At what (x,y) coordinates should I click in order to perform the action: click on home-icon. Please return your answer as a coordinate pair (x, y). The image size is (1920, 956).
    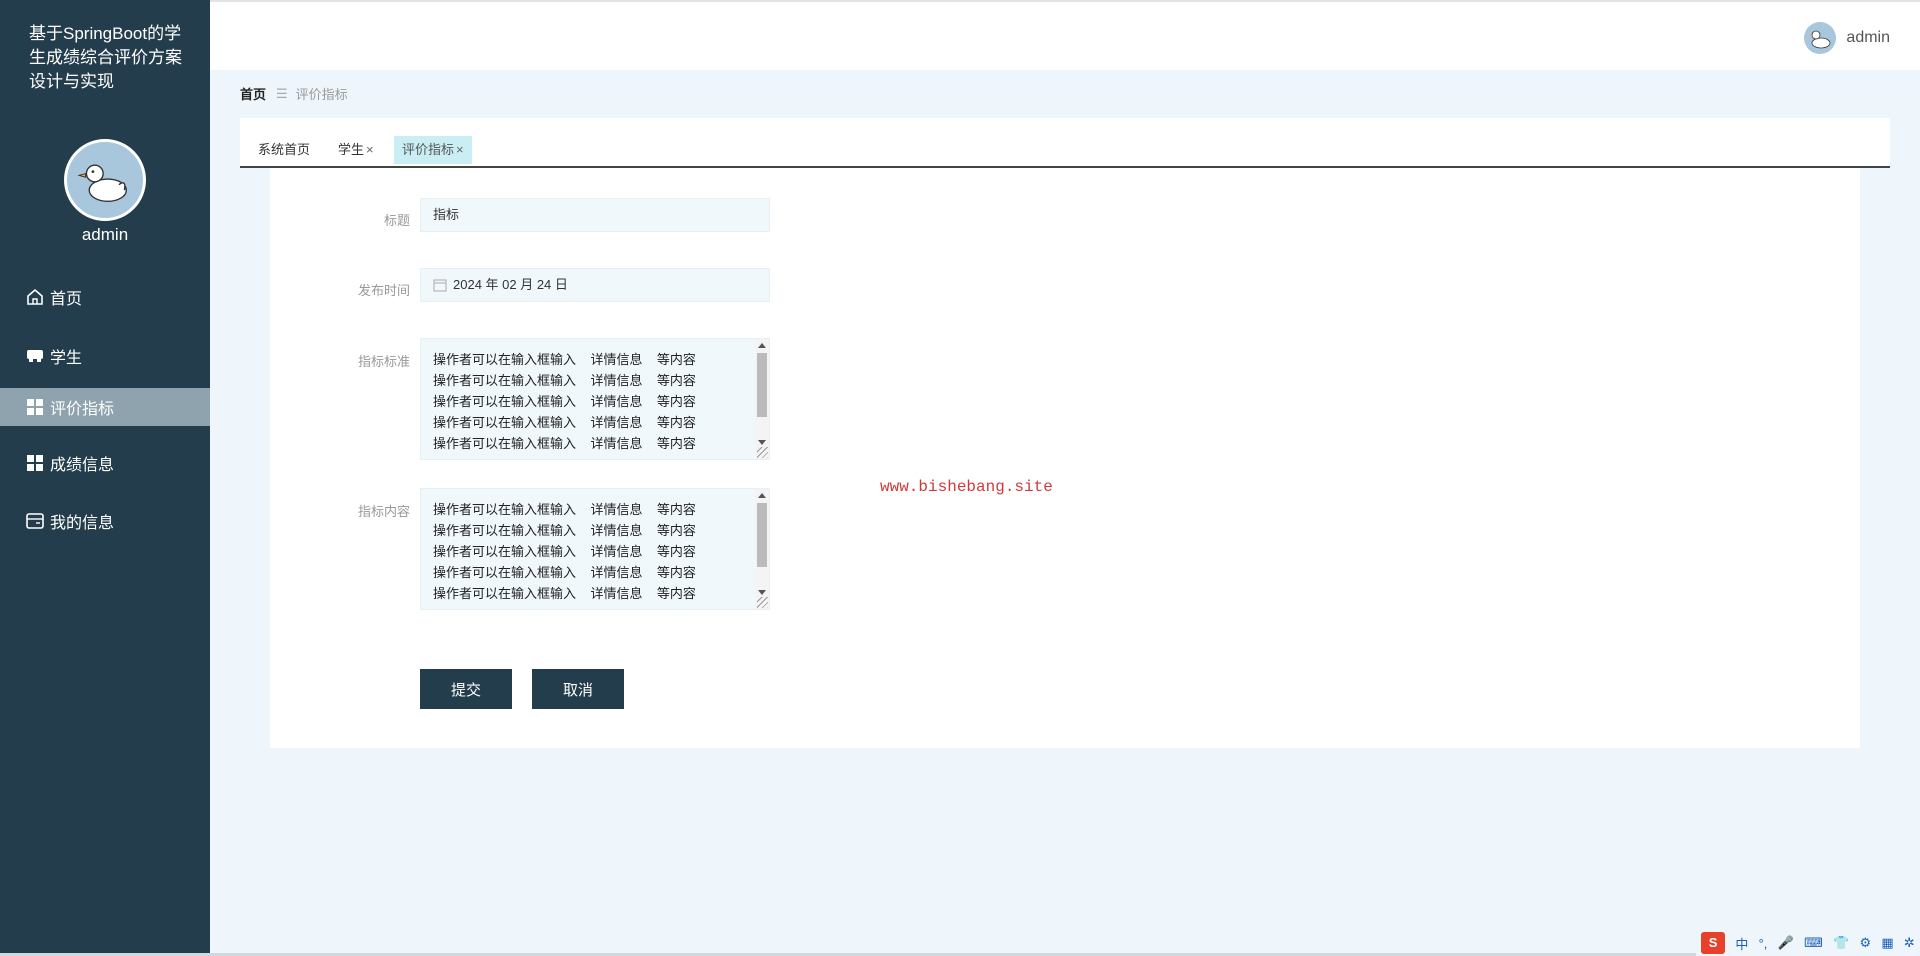
    Looking at the image, I should click on (35, 297).